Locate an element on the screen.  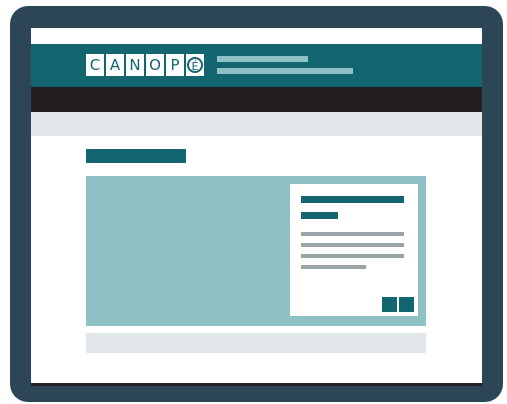
next-slide-button is located at coordinates (406, 304).